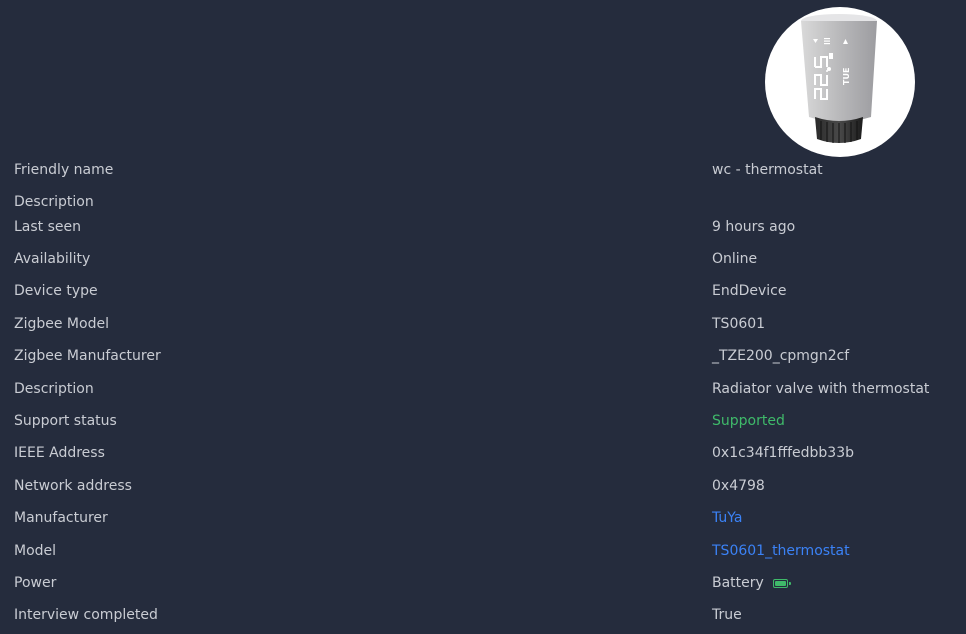 This screenshot has width=966, height=634. What do you see at coordinates (61, 324) in the screenshot?
I see `row-label: Zigbee Model` at bounding box center [61, 324].